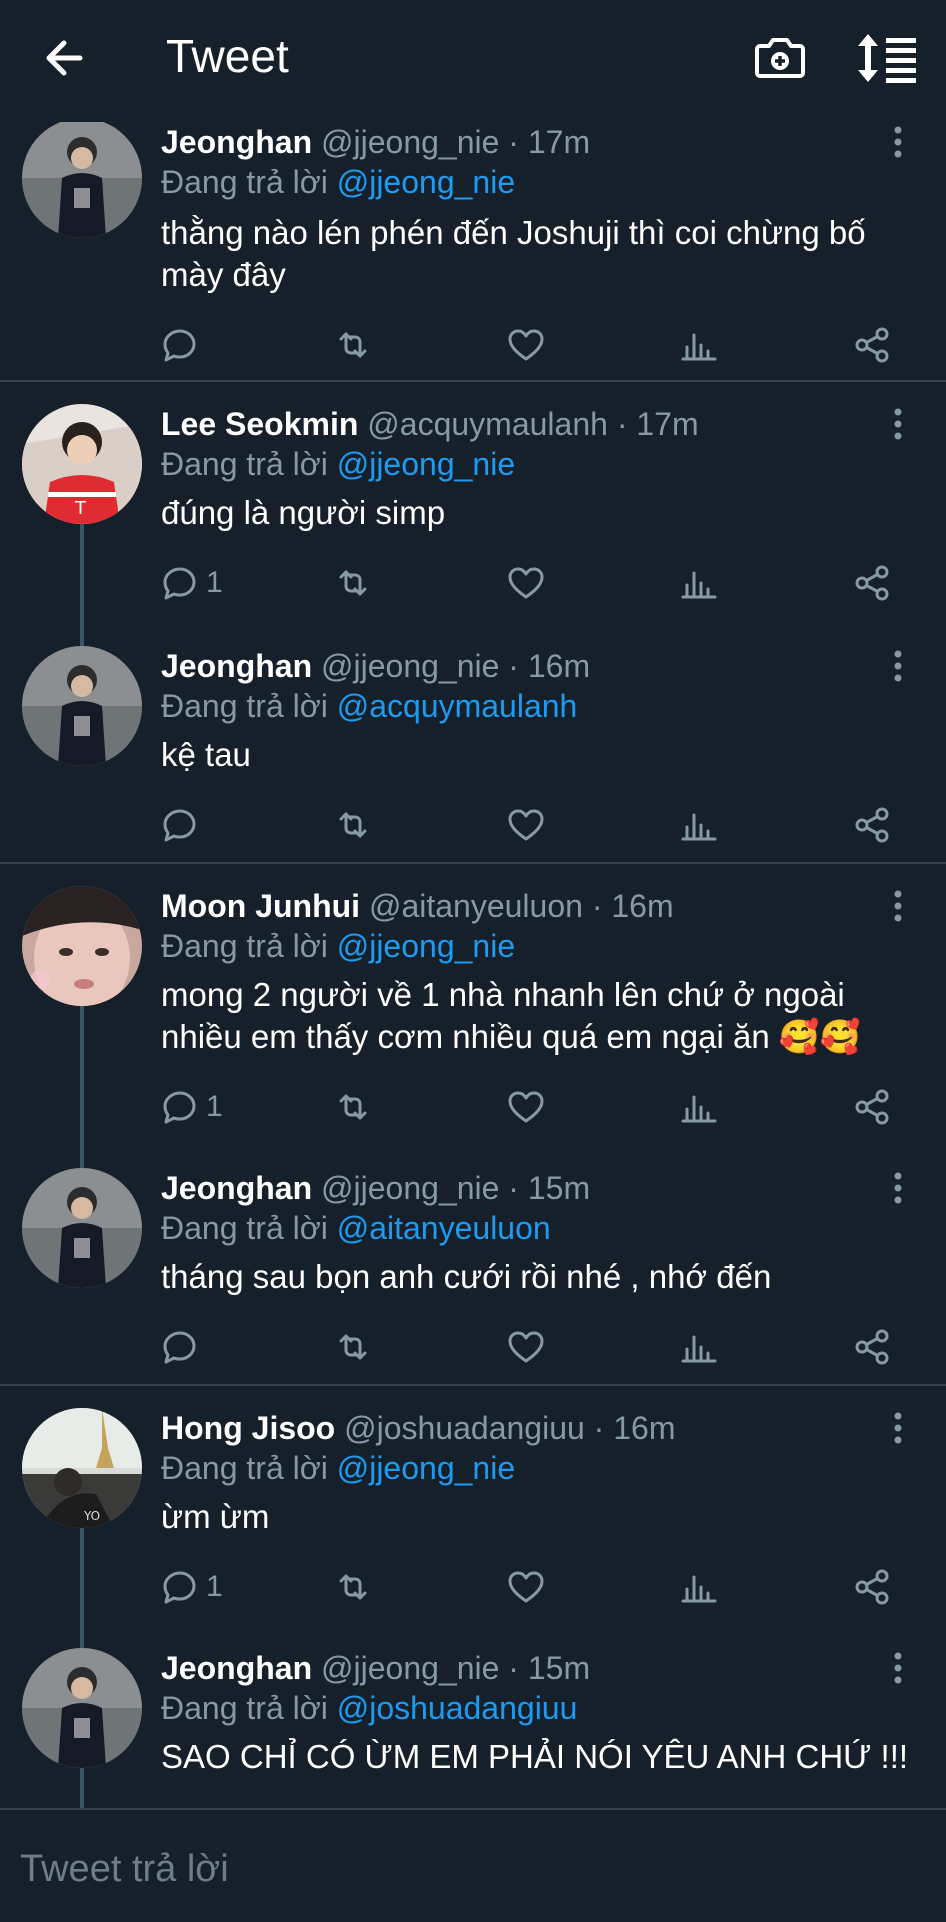  Describe the element at coordinates (260, 906) in the screenshot. I see `display-name: Moon Junhui` at that location.